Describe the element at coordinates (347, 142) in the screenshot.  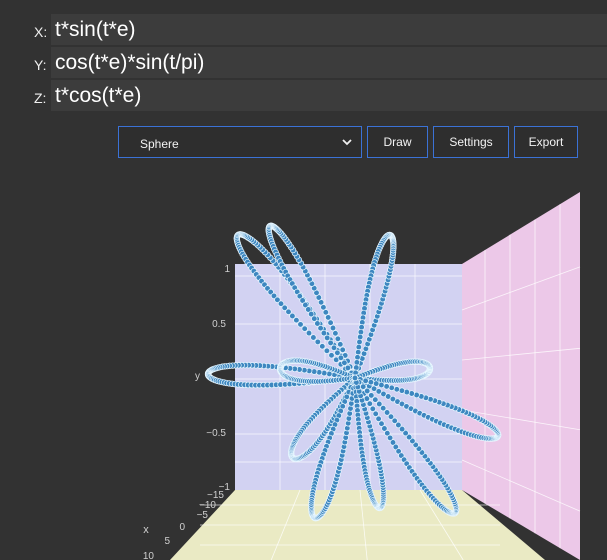
I see `chevron-down-icon` at that location.